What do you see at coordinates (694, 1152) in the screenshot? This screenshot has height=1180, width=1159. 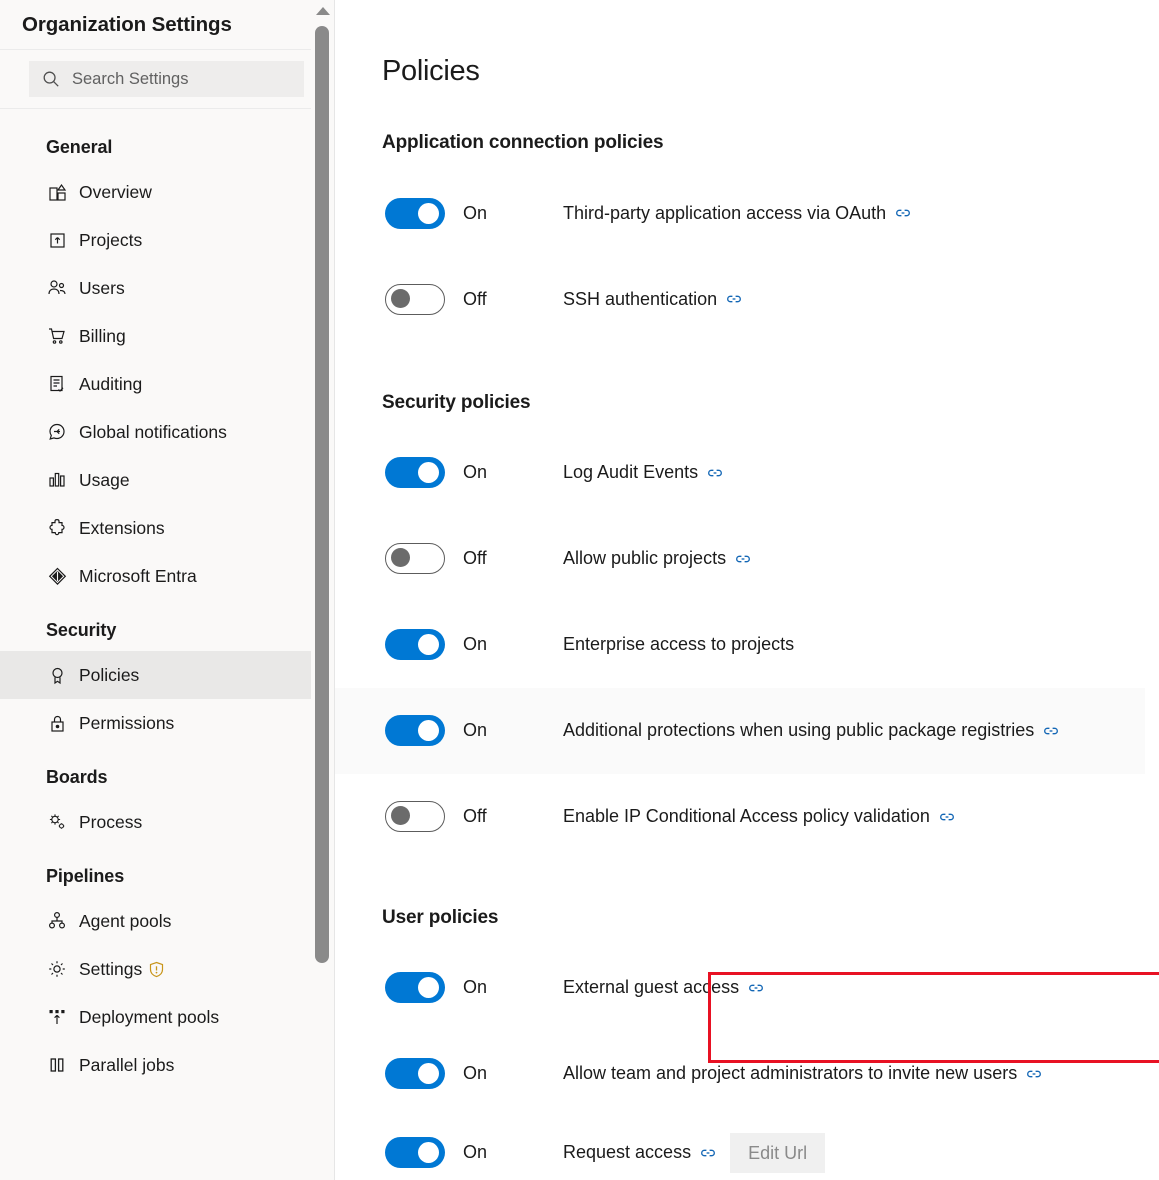 I see `policy-label-wrap: Request access Edit Url` at bounding box center [694, 1152].